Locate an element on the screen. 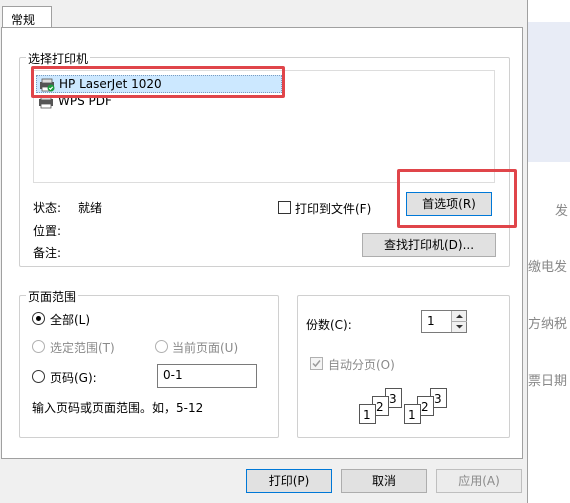  cancel-button: 取消 is located at coordinates (384, 481).